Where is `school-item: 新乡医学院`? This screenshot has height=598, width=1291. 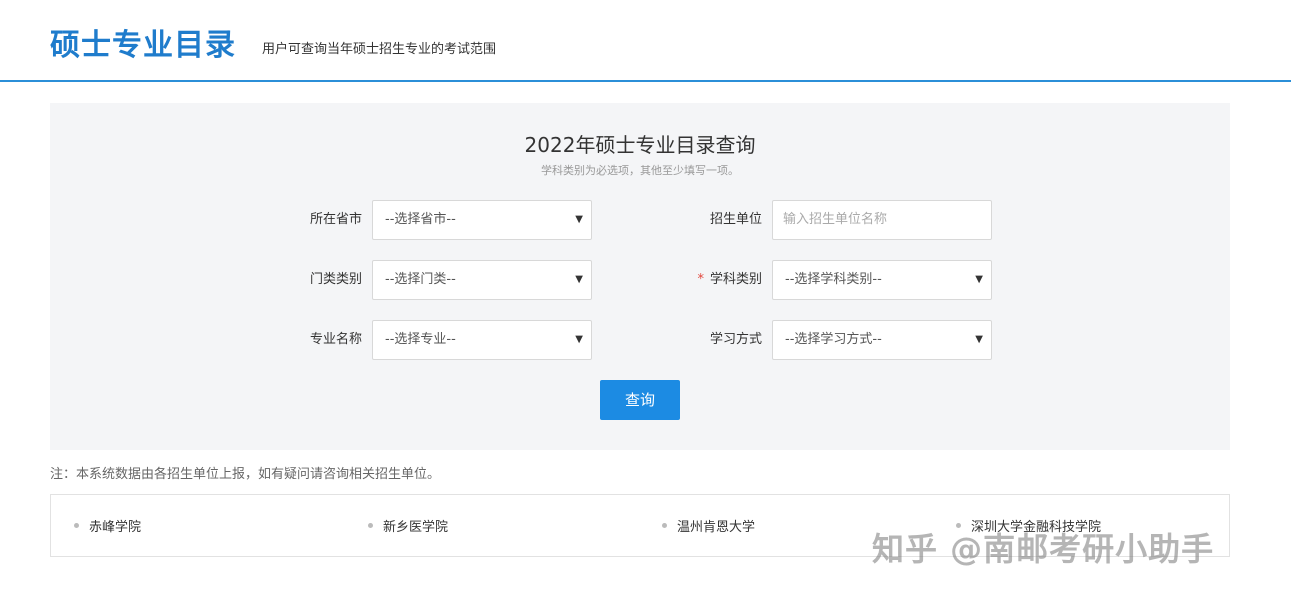 school-item: 新乡医学院 is located at coordinates (408, 525).